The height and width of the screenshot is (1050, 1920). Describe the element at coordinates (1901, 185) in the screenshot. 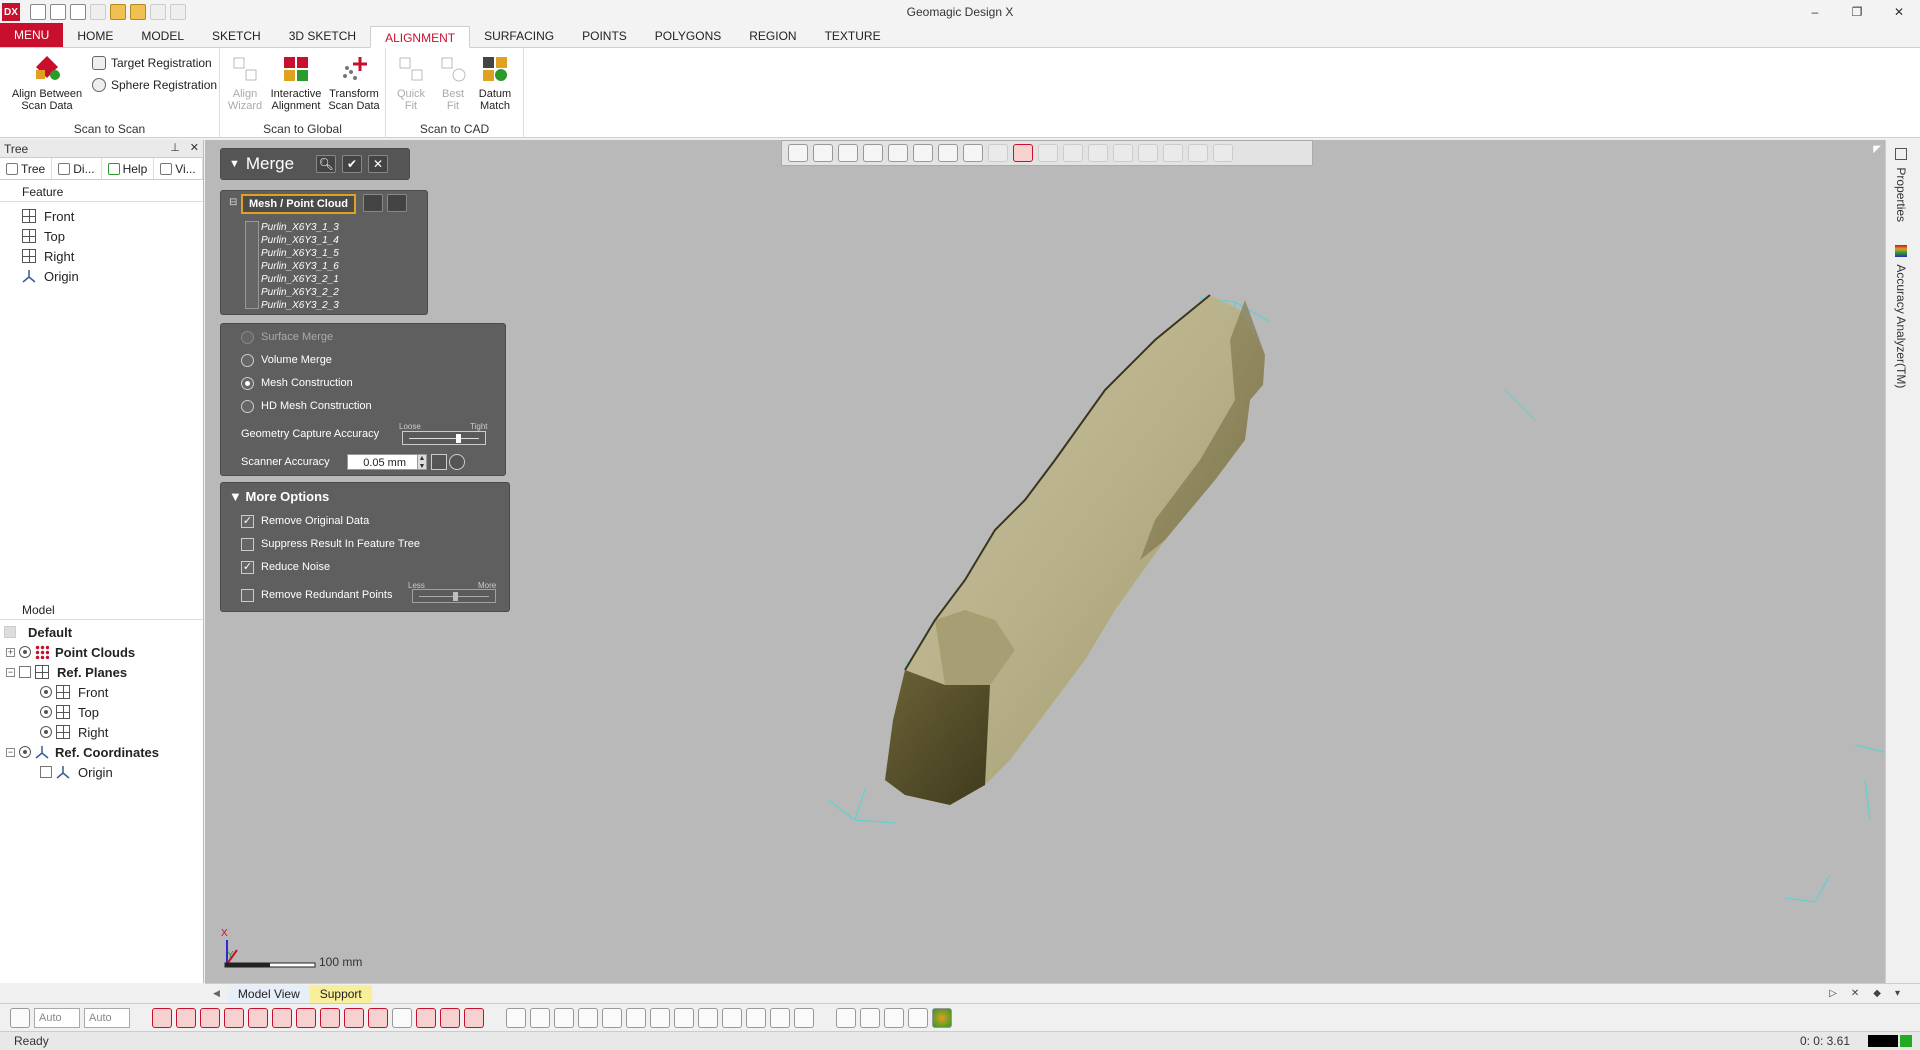

I see `tab-properties: Properties` at that location.